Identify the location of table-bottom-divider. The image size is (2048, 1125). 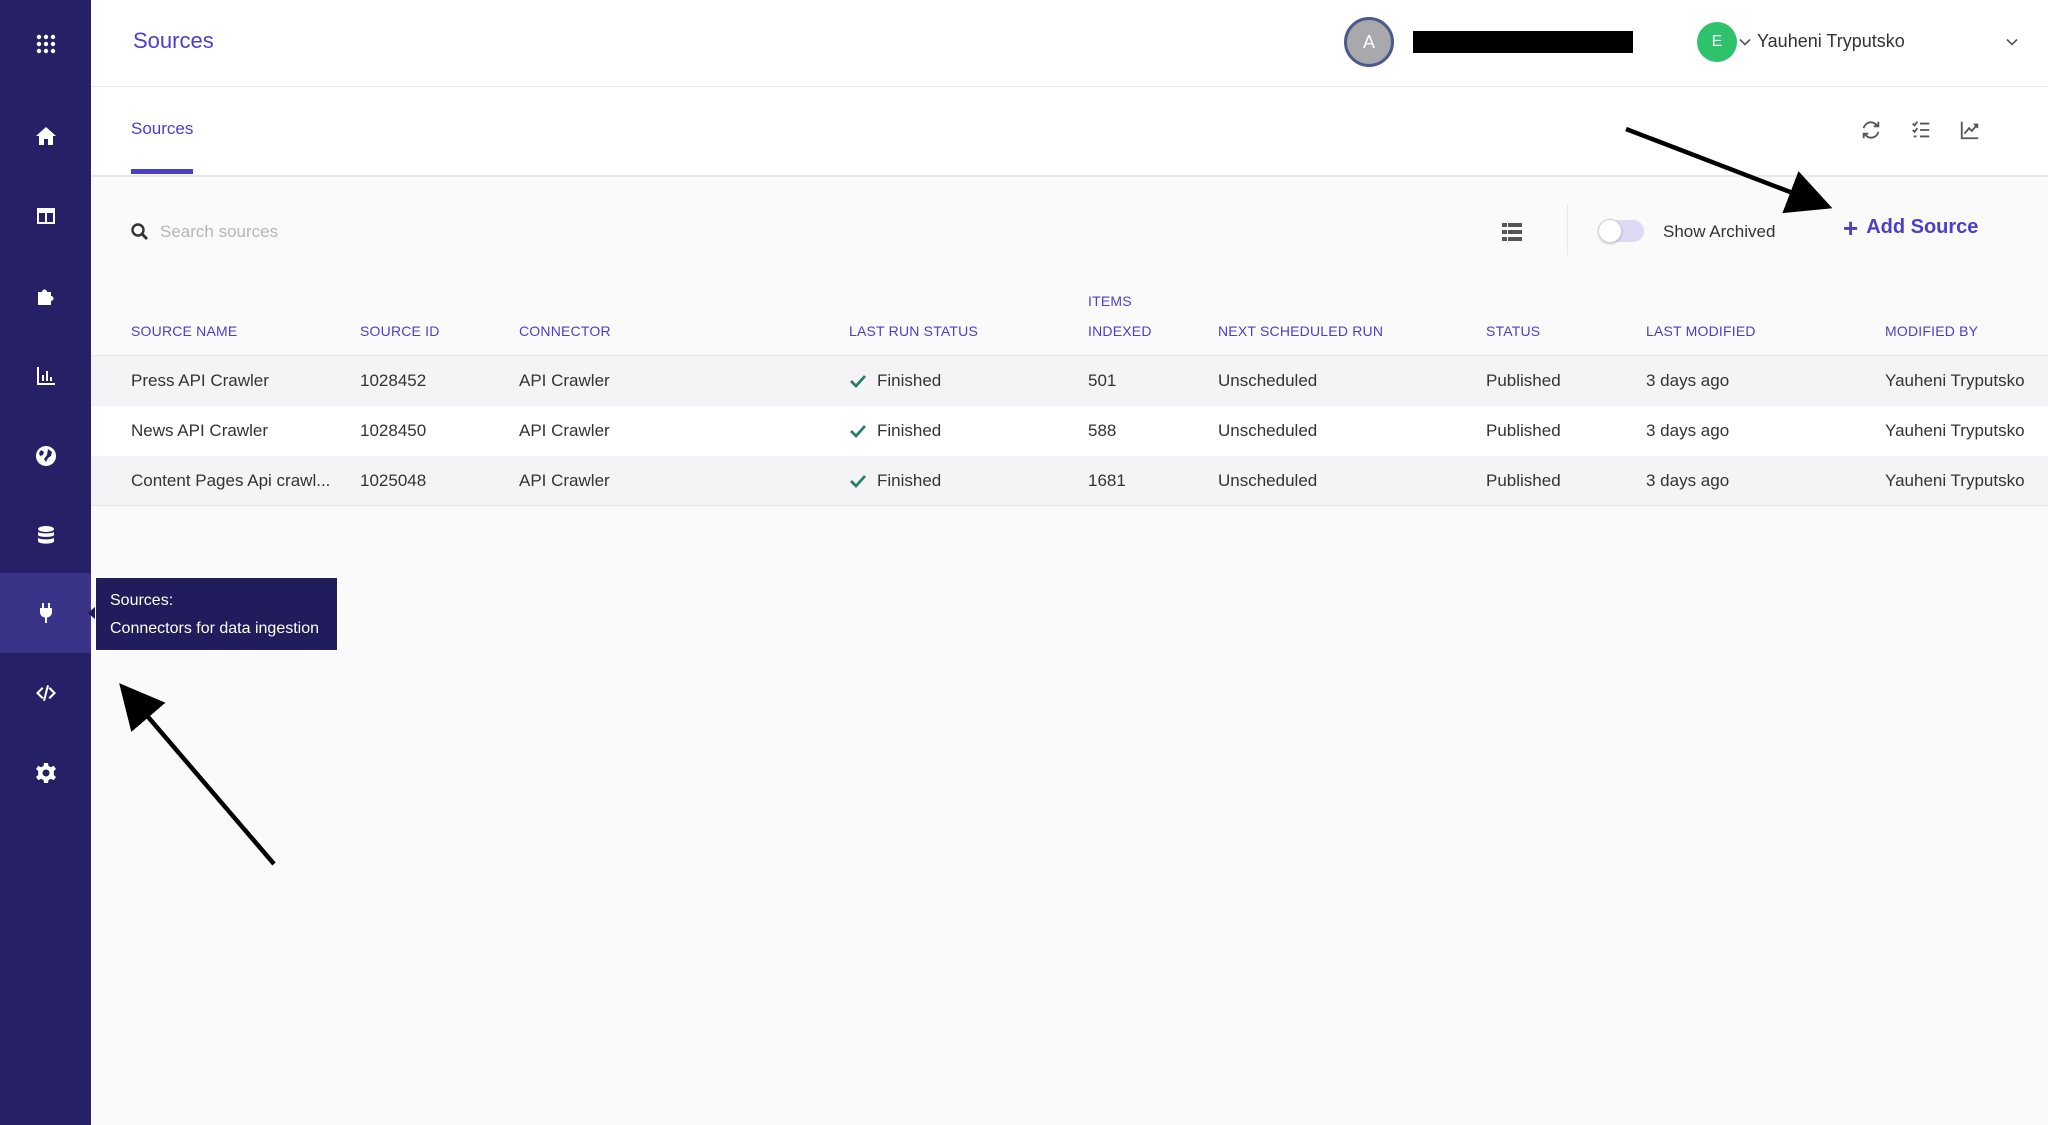
(1069, 505).